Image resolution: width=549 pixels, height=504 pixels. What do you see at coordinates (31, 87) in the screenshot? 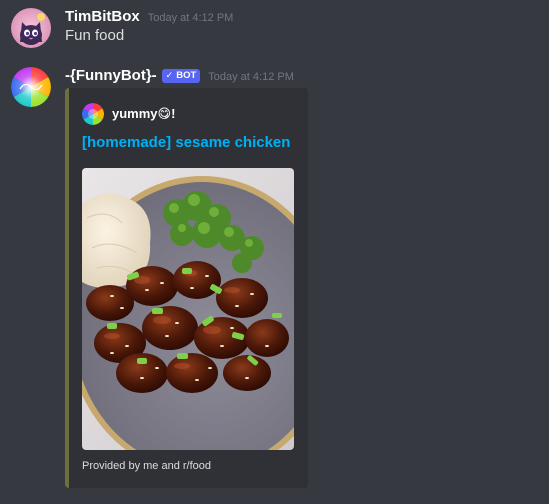
I see `rainbow-logo-avatar-icon` at bounding box center [31, 87].